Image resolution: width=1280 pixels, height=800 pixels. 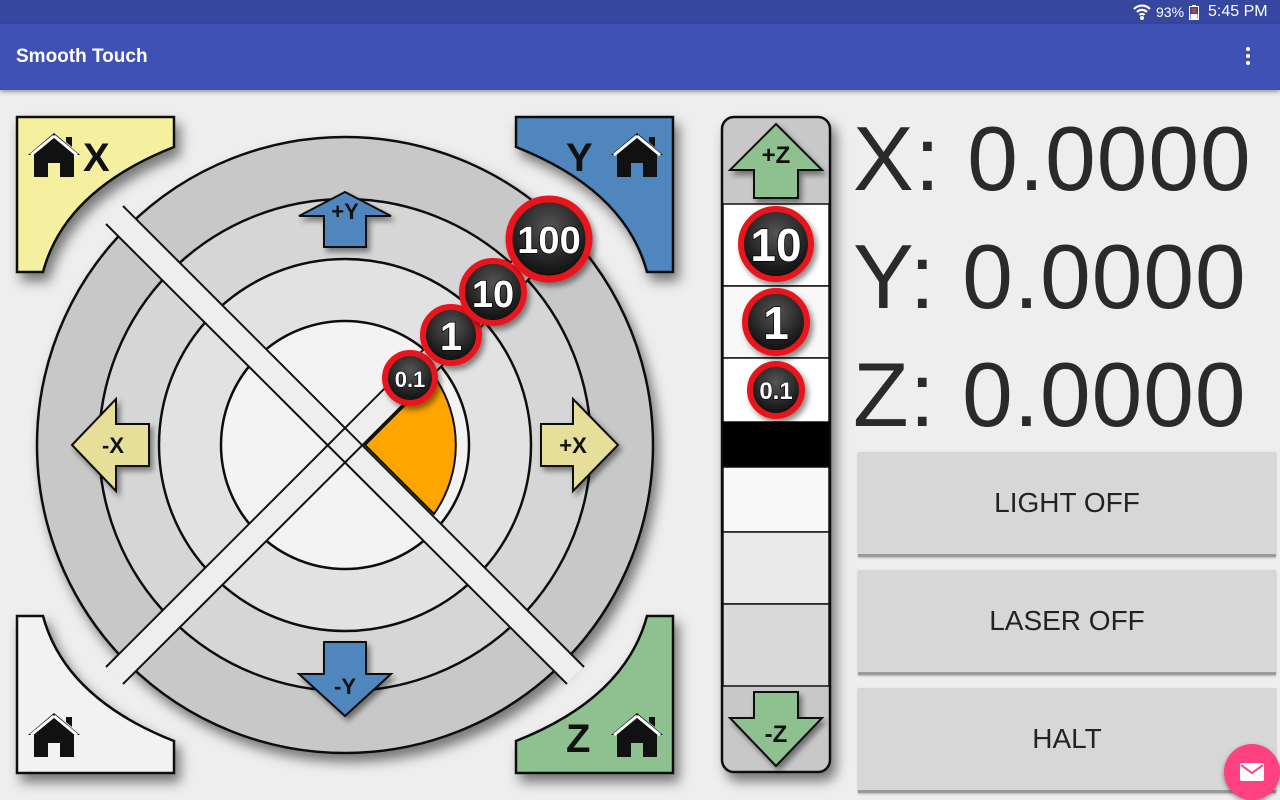 What do you see at coordinates (579, 158) in the screenshot?
I see `home-y-label: Y` at bounding box center [579, 158].